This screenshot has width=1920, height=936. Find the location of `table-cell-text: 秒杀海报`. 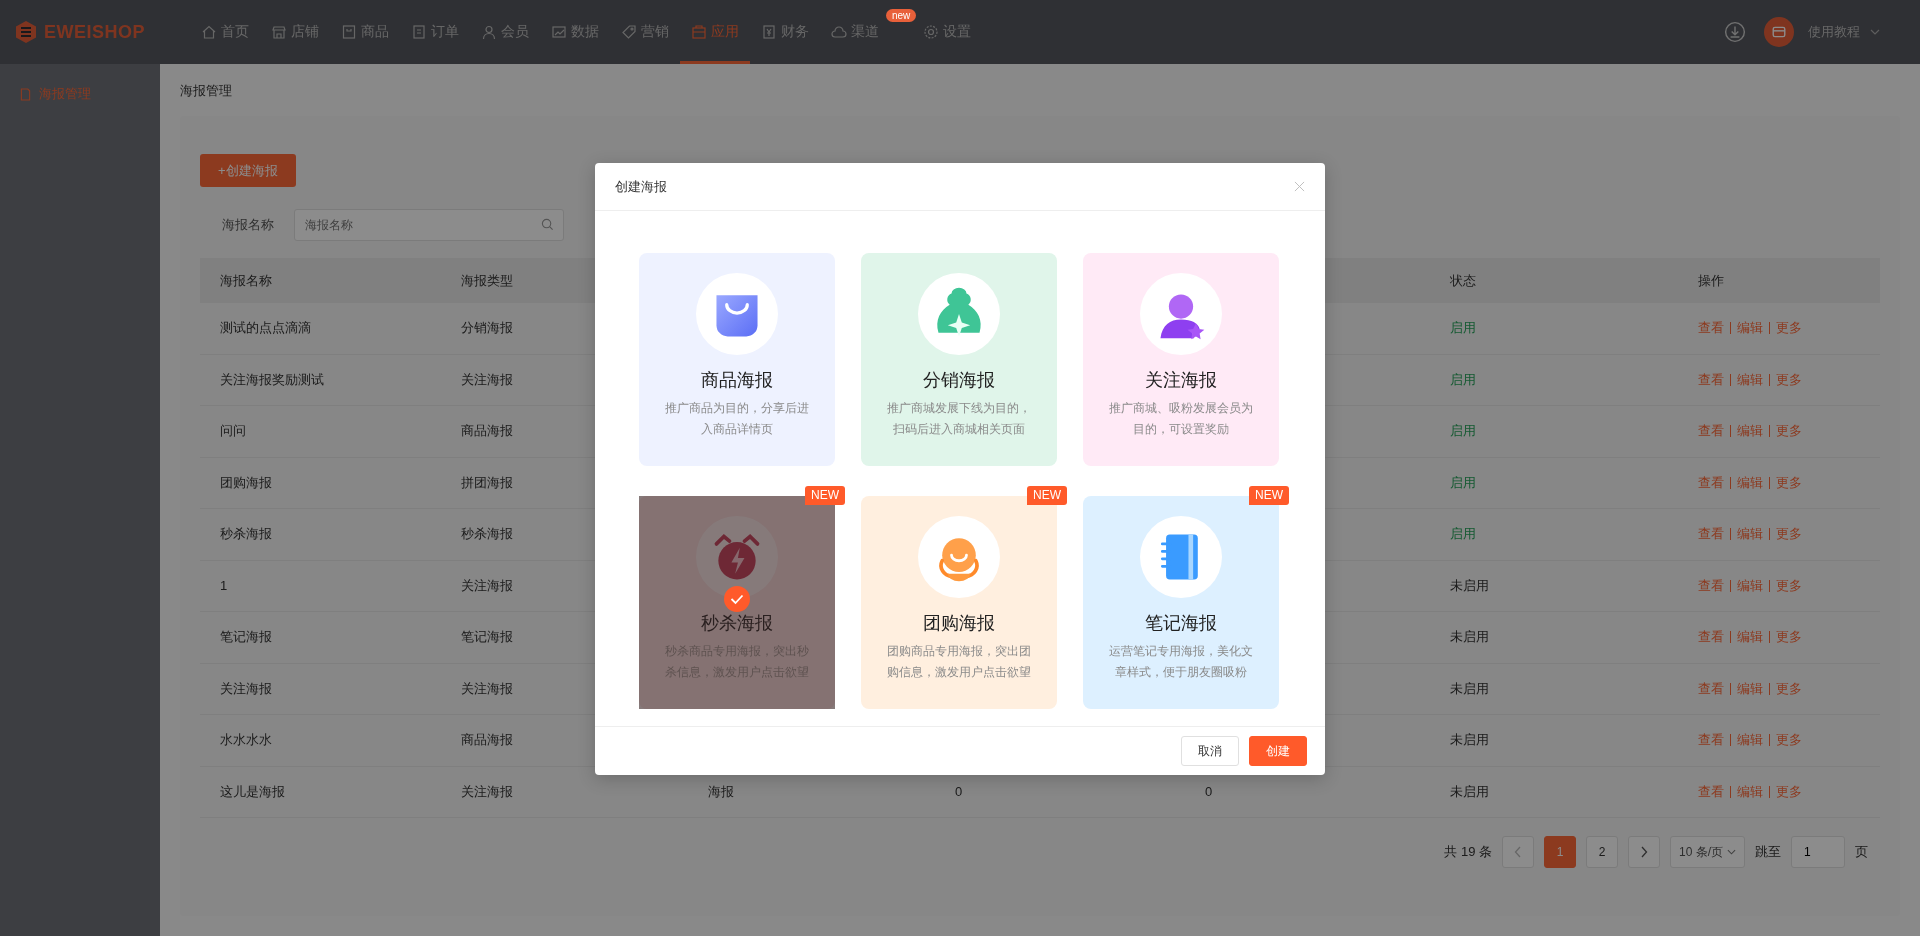

table-cell-text: 秒杀海报 is located at coordinates (245, 534).